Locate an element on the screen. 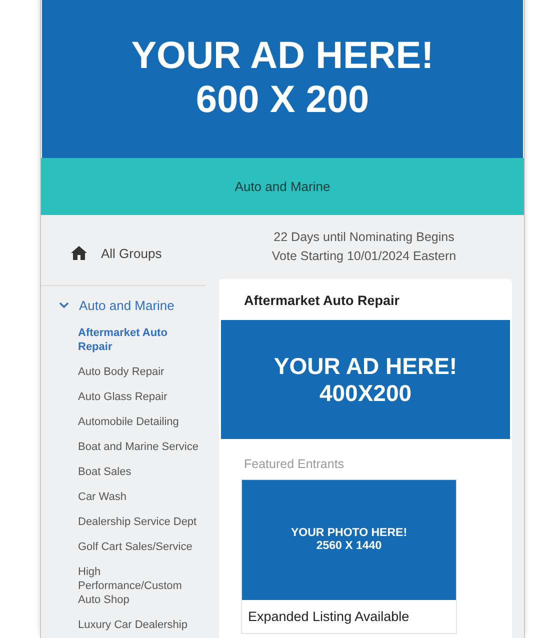 Image resolution: width=555 pixels, height=638 pixels. group-title: Auto and Marine is located at coordinates (282, 186).